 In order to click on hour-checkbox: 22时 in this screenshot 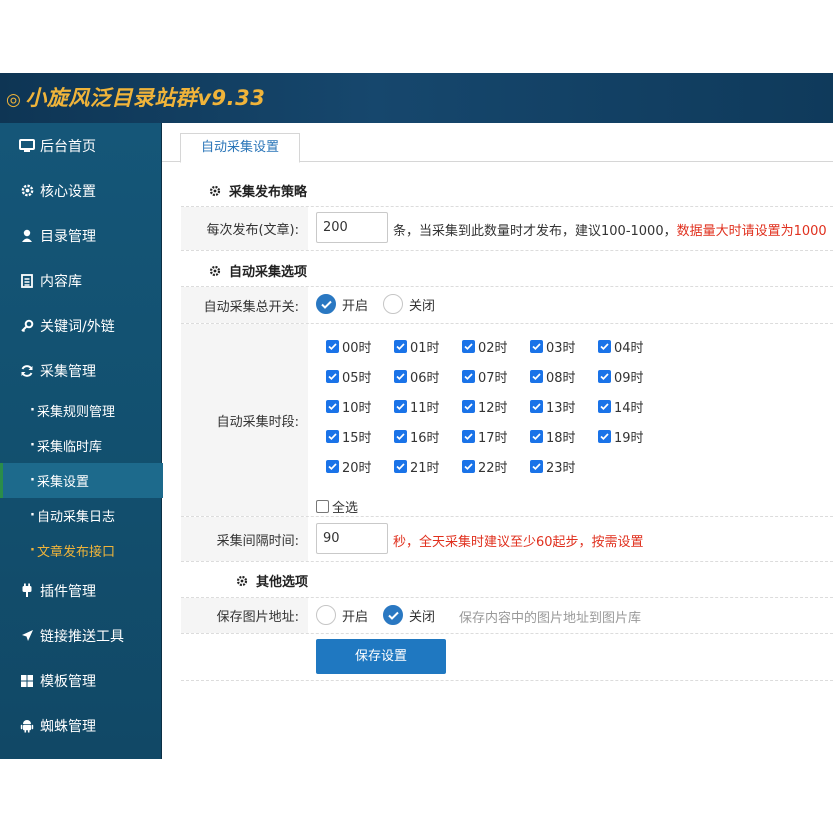, I will do `click(485, 466)`.